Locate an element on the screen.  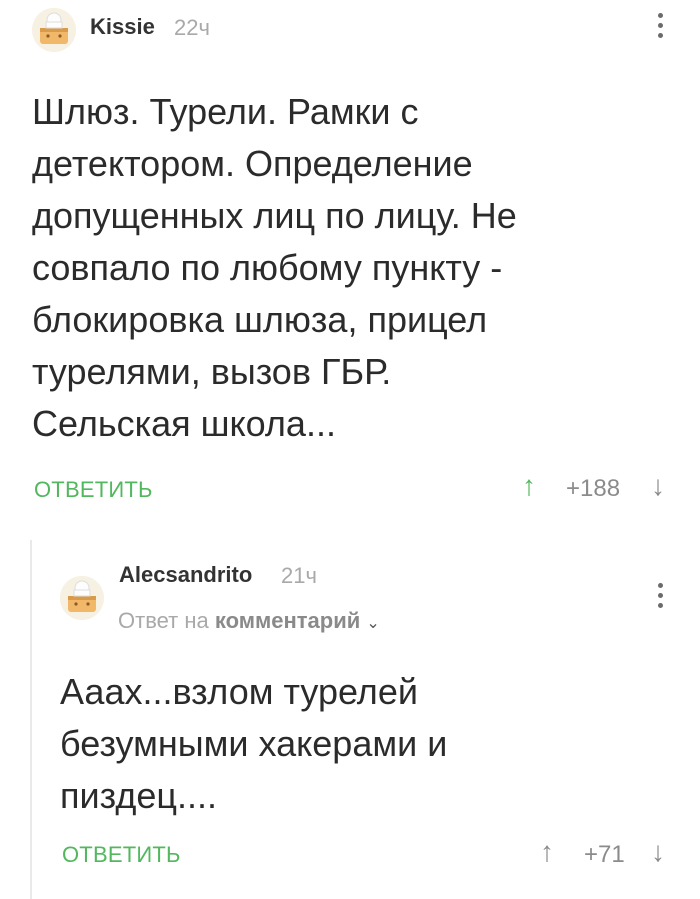
reply-to: Ответ на комментарий ⌄ is located at coordinates (249, 621).